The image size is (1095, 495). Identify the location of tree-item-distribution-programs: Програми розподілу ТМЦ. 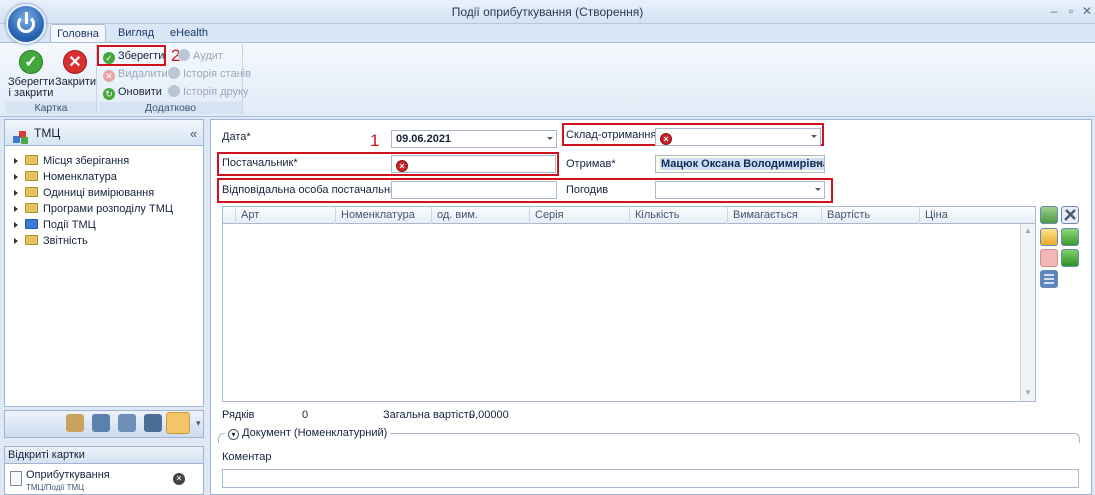
(93, 209).